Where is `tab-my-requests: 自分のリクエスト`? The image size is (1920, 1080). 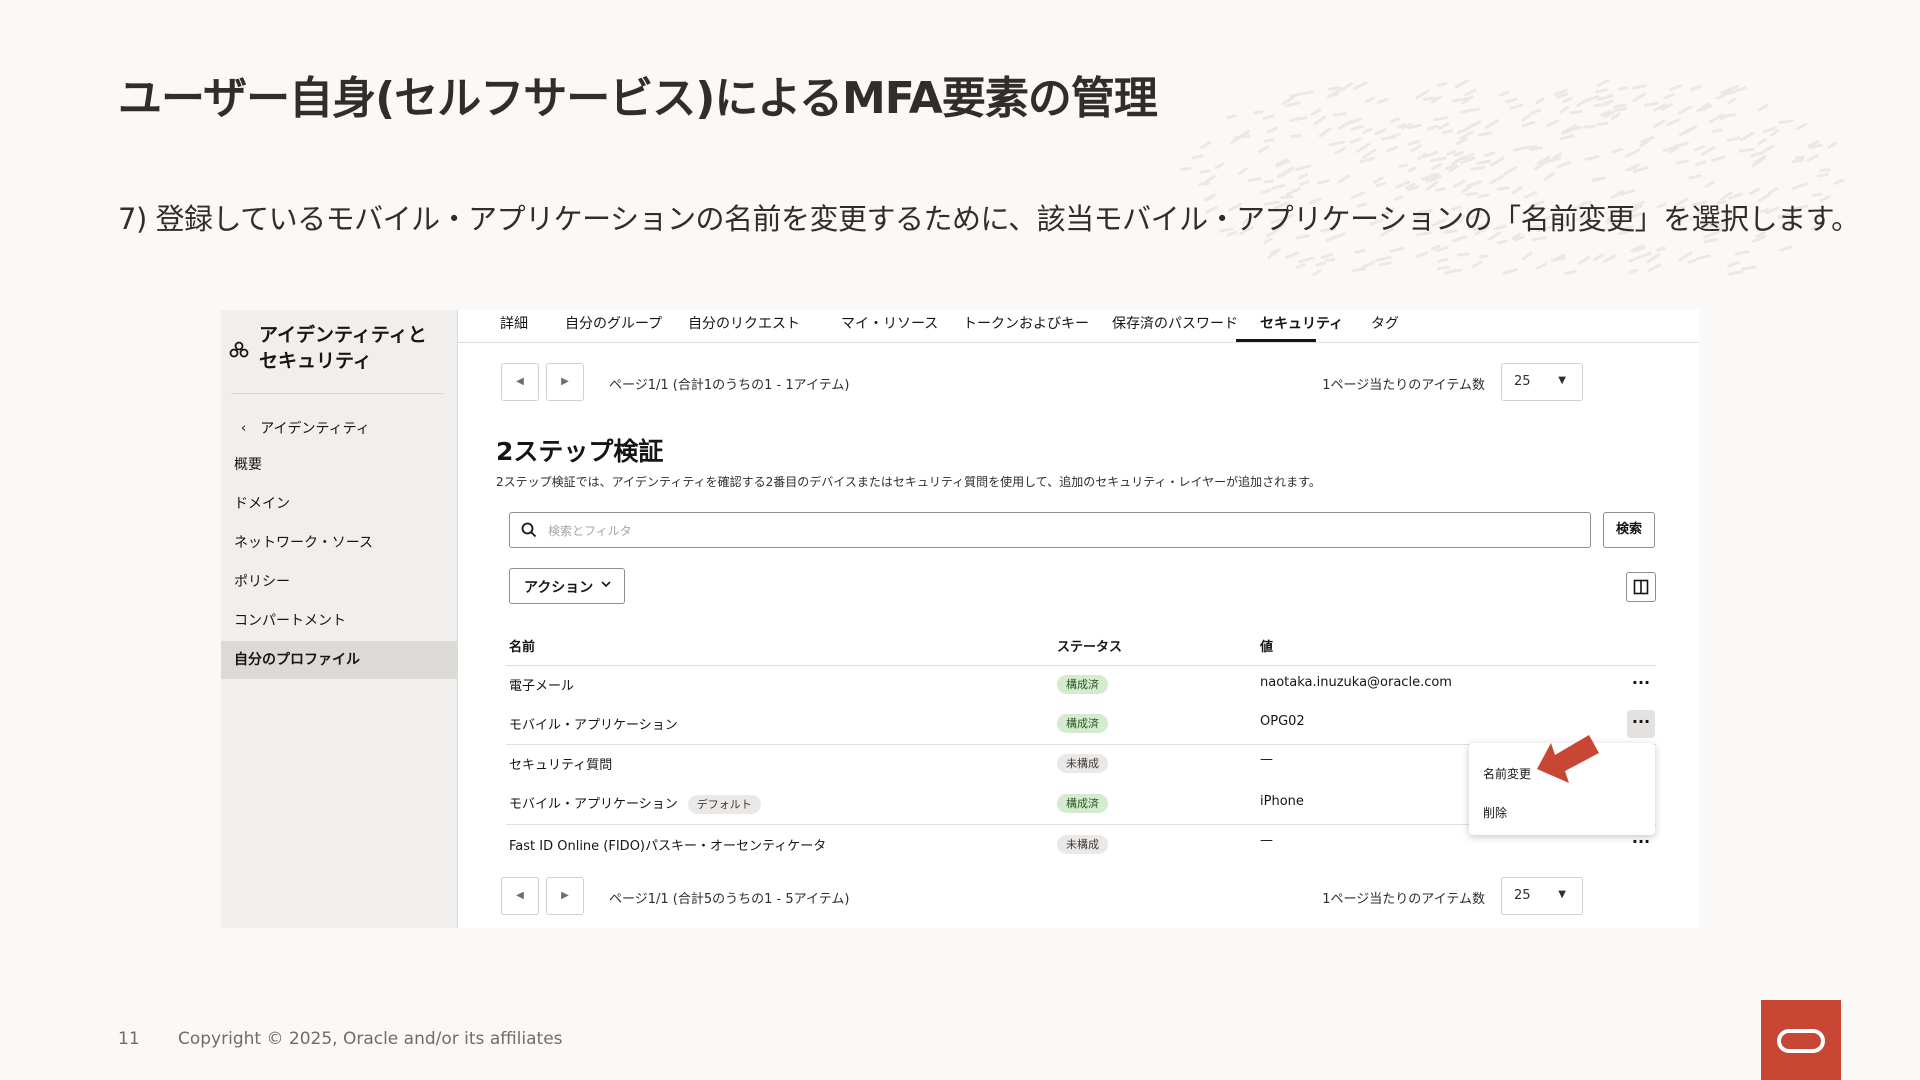 tab-my-requests: 自分のリクエスト is located at coordinates (744, 323).